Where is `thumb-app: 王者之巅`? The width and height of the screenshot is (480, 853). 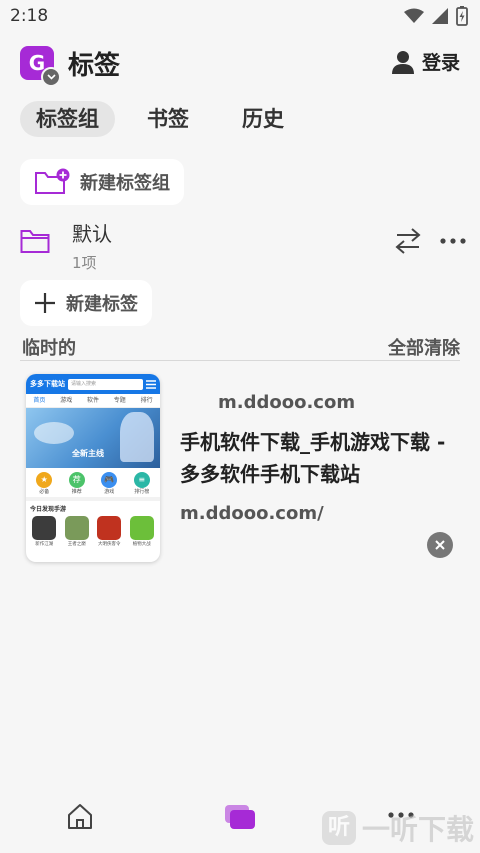 thumb-app: 王者之巅 is located at coordinates (76, 531).